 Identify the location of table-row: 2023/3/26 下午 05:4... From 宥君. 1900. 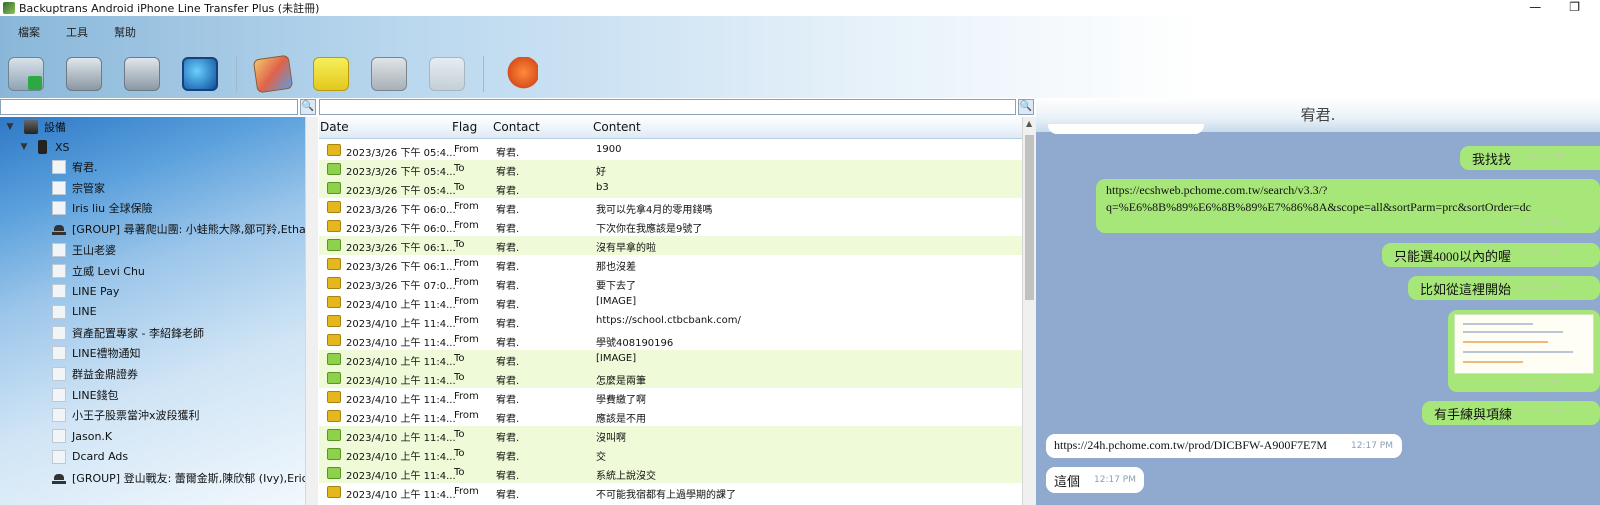
(670, 150).